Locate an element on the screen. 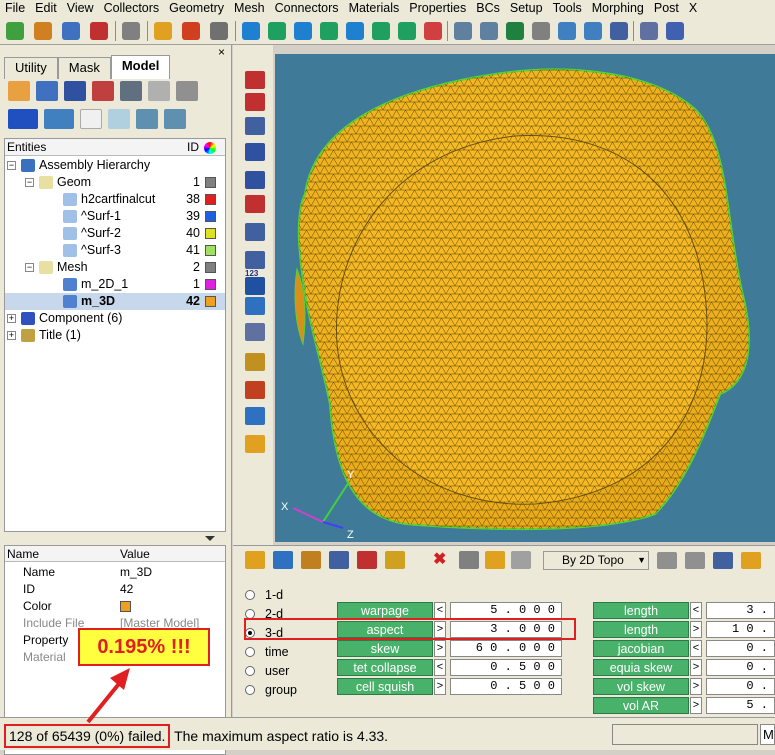  menu-geometry: Geometry is located at coordinates (196, 8).